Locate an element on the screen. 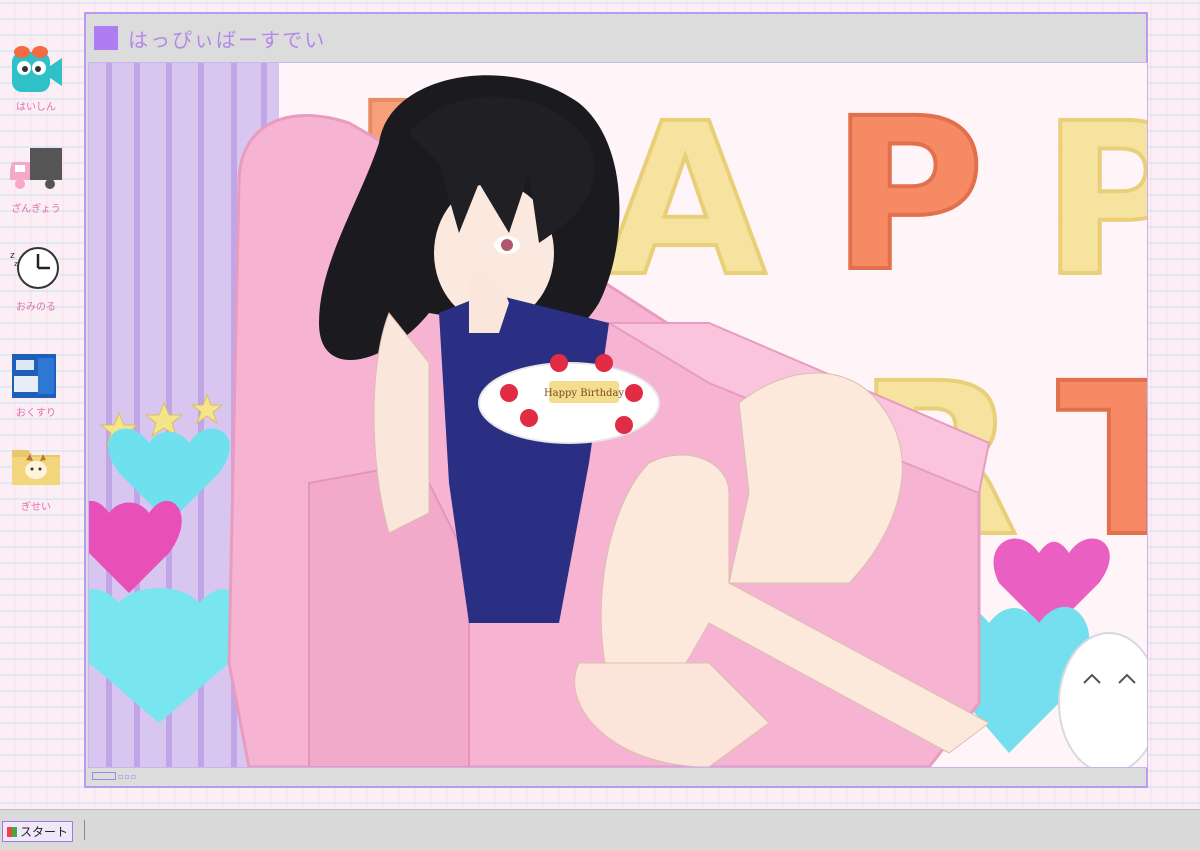  start-flag-icon is located at coordinates (12, 831).